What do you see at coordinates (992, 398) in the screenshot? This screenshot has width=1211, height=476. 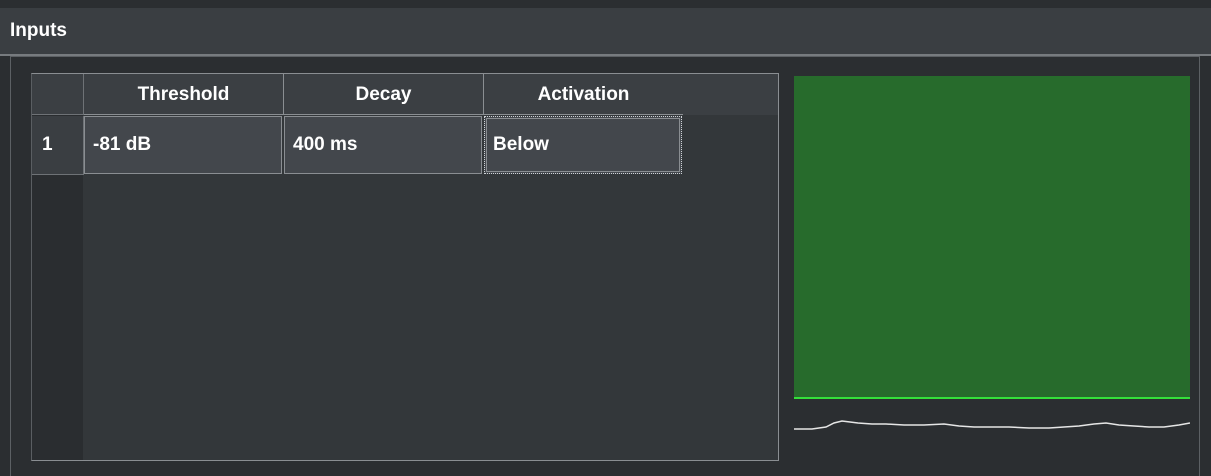 I see `threshold-line` at bounding box center [992, 398].